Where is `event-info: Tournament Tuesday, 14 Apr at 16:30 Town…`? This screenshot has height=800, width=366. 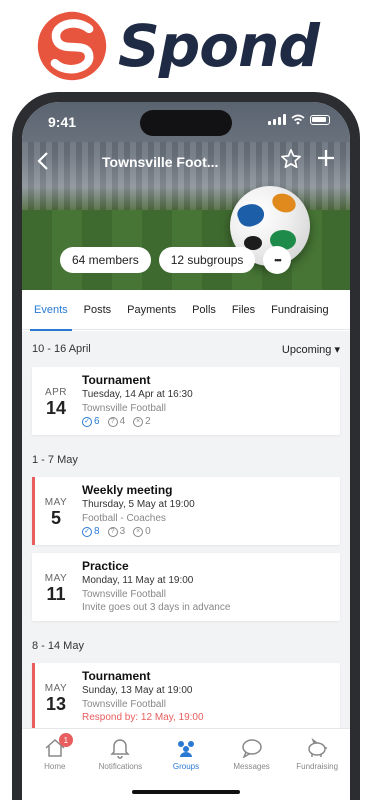
event-info: Tournament Tuesday, 14 Apr at 16:30 Town… is located at coordinates (208, 400).